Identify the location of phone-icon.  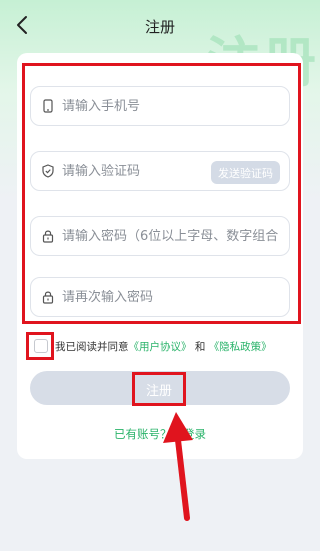
(48, 106).